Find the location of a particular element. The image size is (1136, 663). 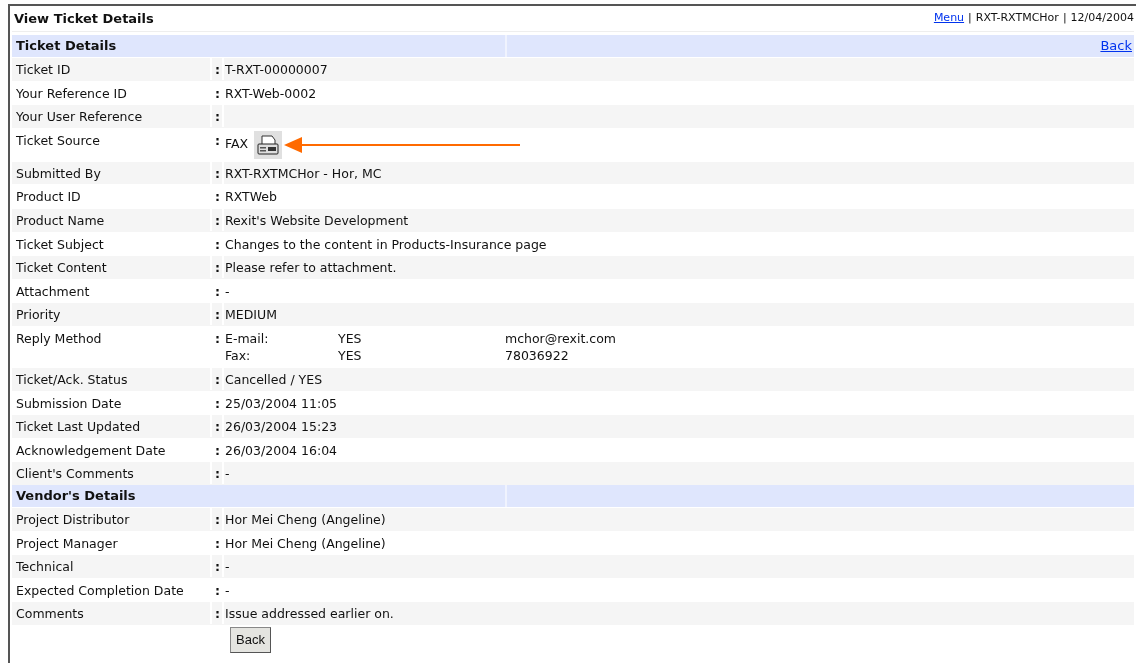

field-value: 26/03/2004 15:23 is located at coordinates (281, 427).